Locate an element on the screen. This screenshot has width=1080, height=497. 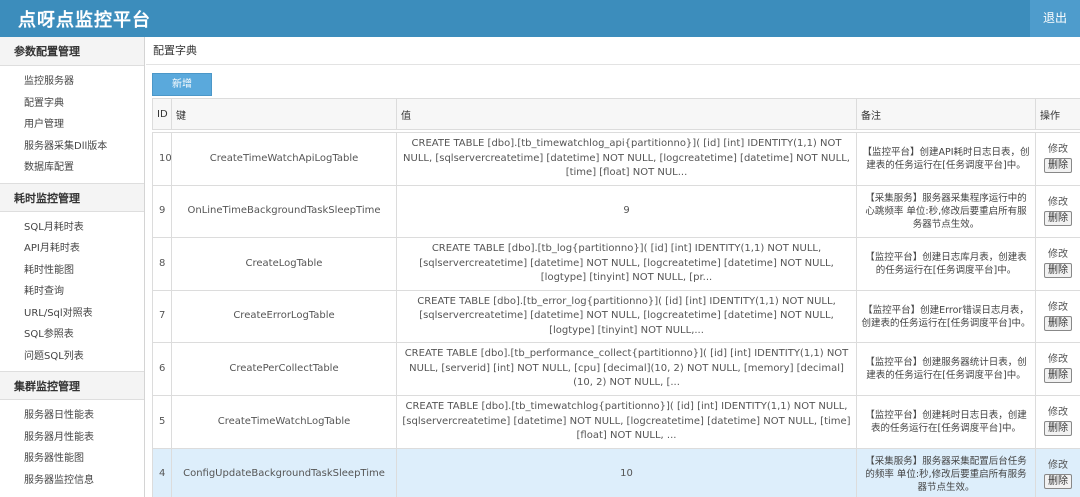
logout-button: 退出 is located at coordinates (1055, 18).